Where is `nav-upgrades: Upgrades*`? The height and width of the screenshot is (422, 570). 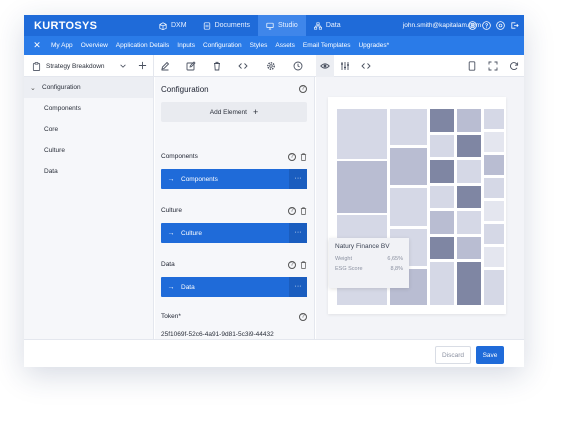
nav-upgrades: Upgrades* is located at coordinates (373, 45).